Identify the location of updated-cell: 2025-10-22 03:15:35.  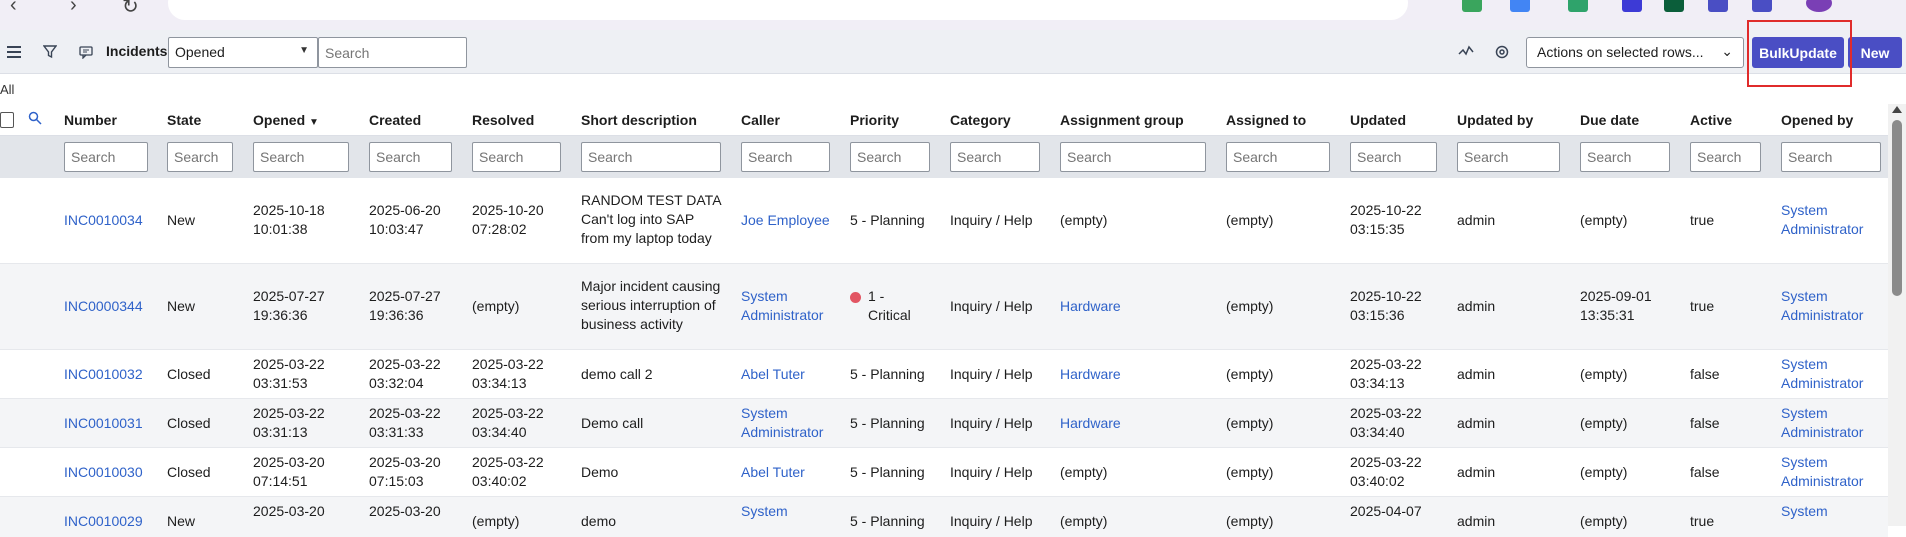
(1386, 219).